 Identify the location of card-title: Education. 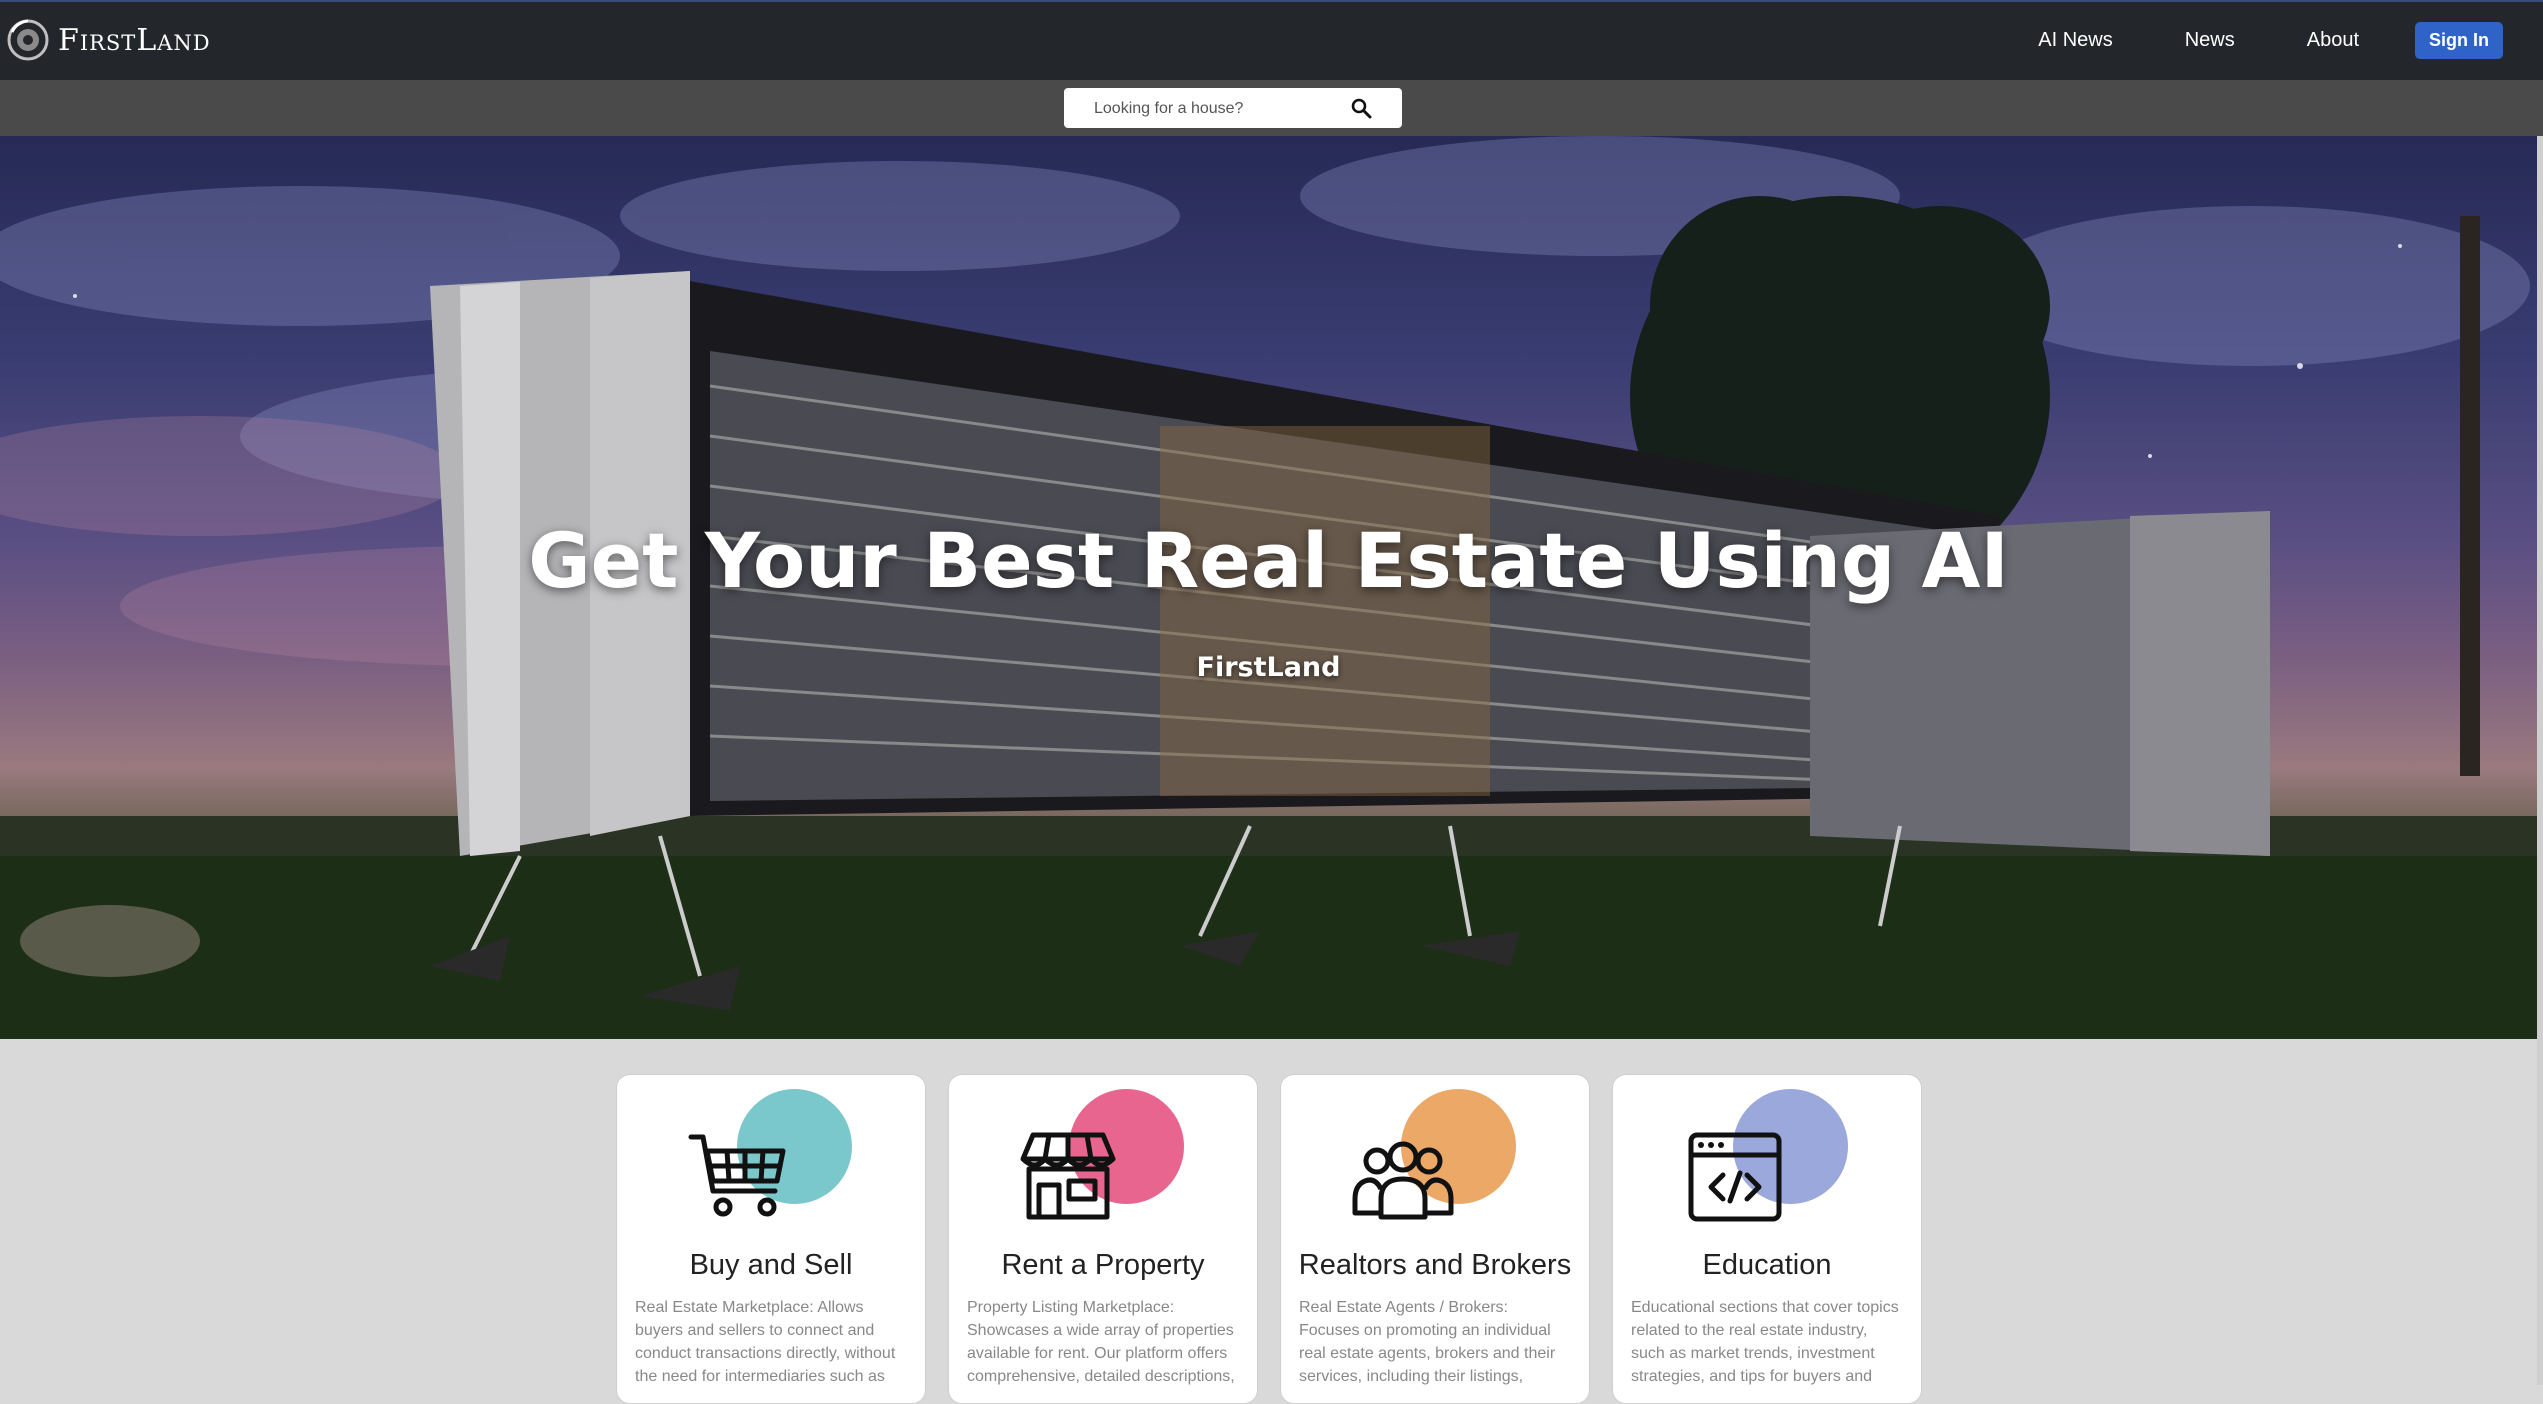
(1767, 1265).